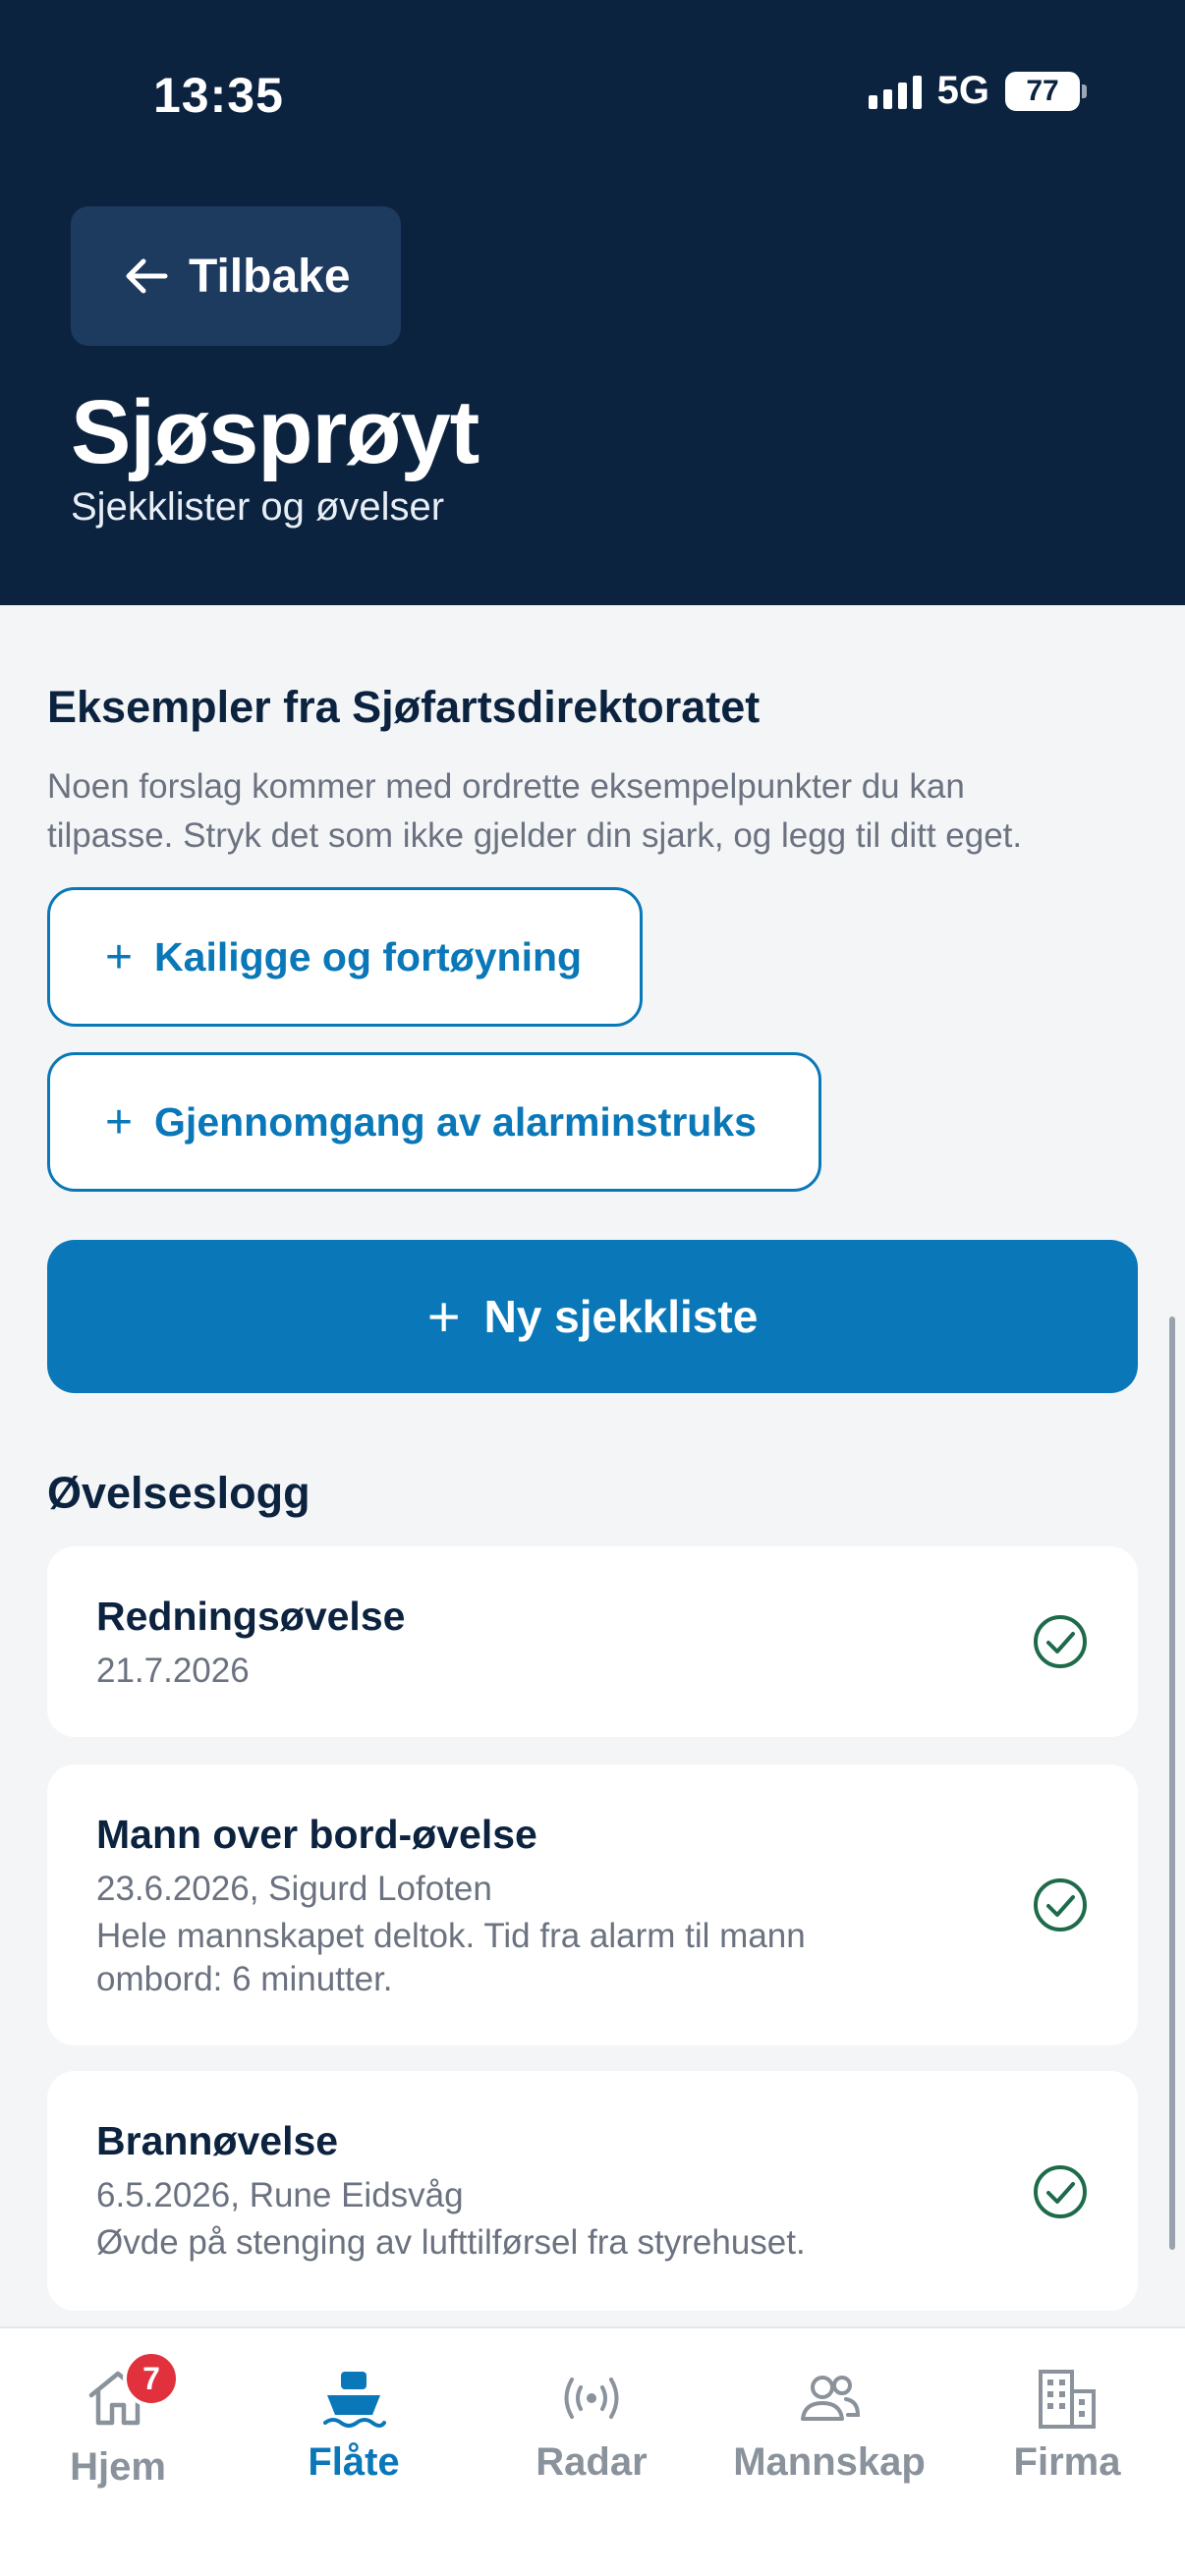  I want to click on building-icon, so click(1068, 2399).